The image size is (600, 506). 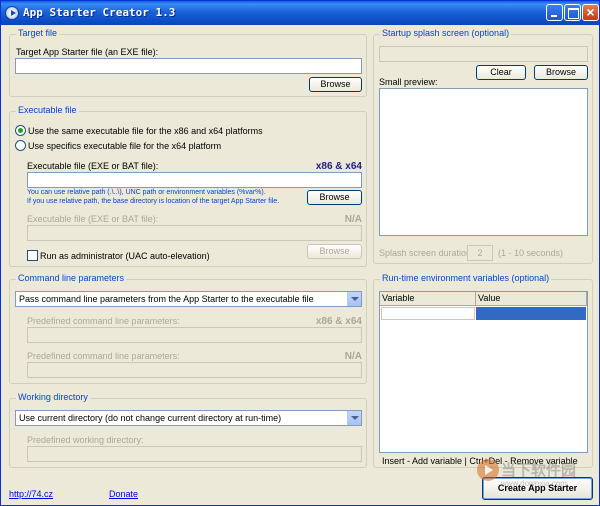 I want to click on watermark-url: www.downxia.com, so click(x=534, y=483).